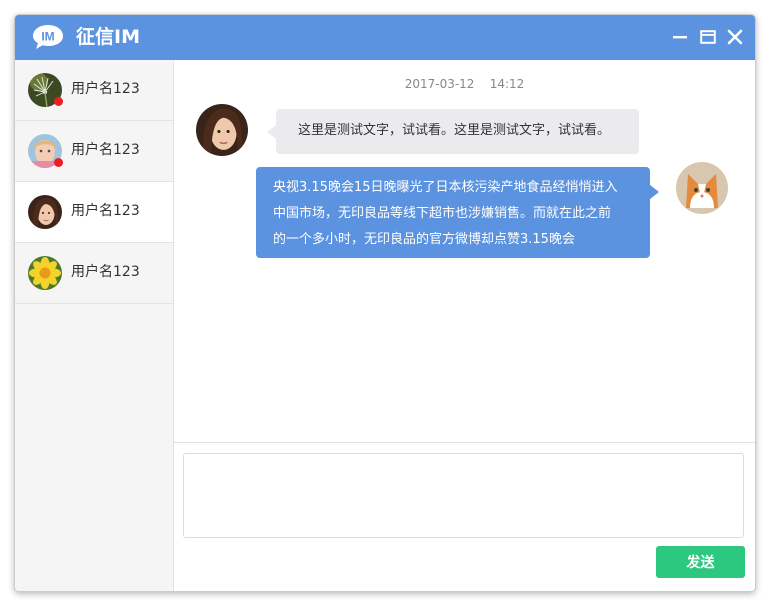 The width and height of the screenshot is (770, 607). I want to click on incoming-message-bubble: 这里是测试文字，试试看。这里是测试文字，试试看。, so click(453, 131).